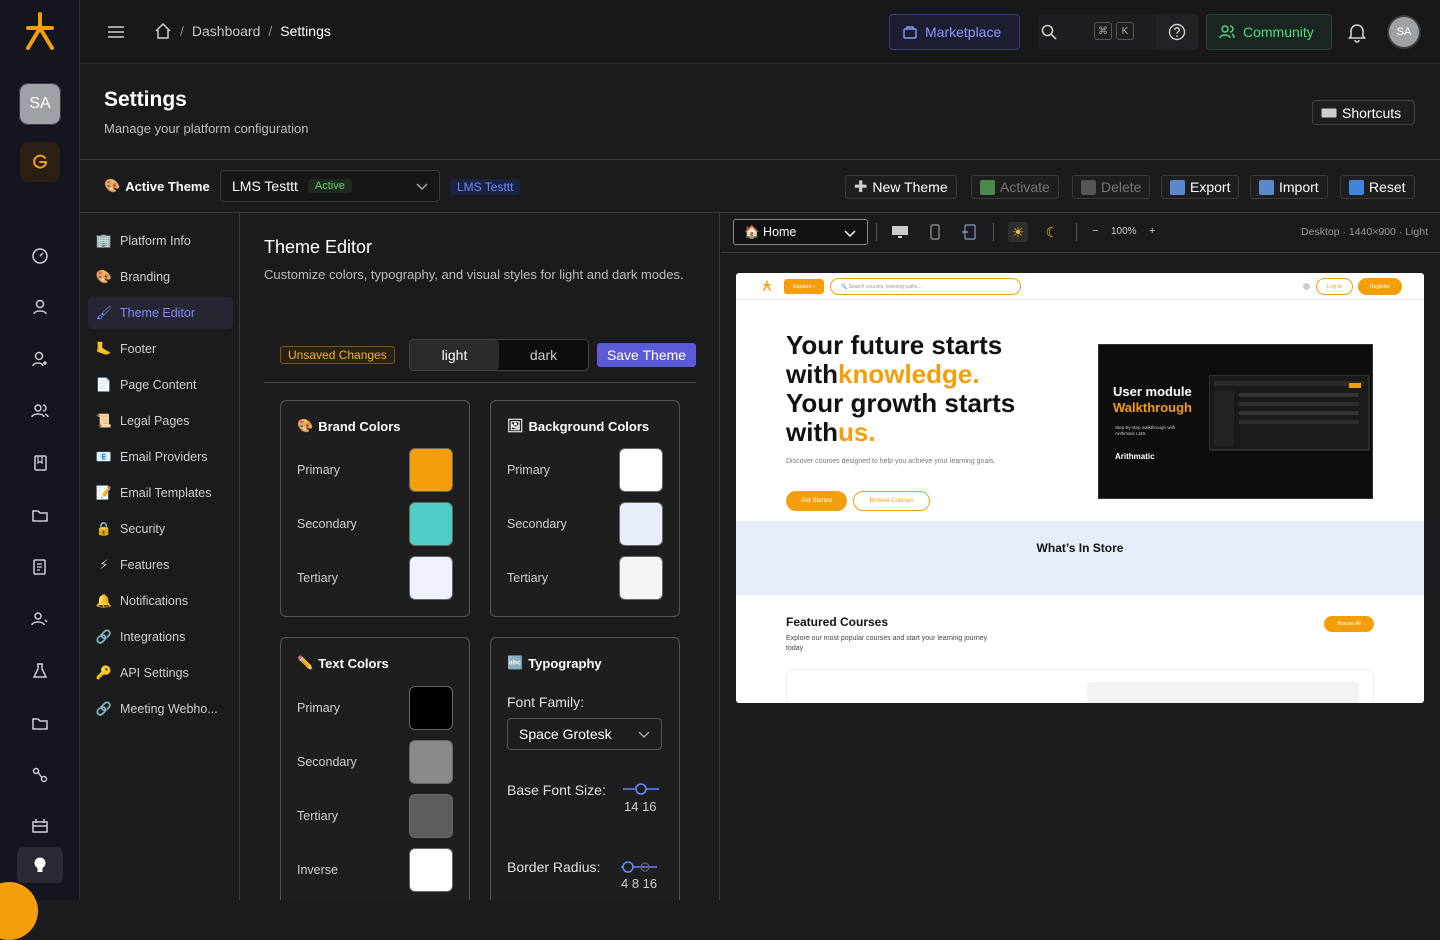  Describe the element at coordinates (226, 31) in the screenshot. I see `breadcrumb-dashboard: Dashboard` at that location.